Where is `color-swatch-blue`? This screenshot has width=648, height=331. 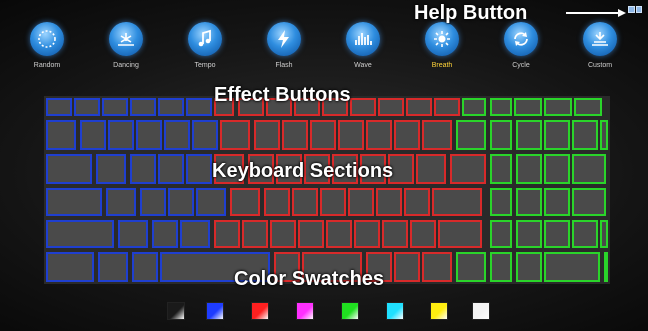 color-swatch-blue is located at coordinates (215, 311).